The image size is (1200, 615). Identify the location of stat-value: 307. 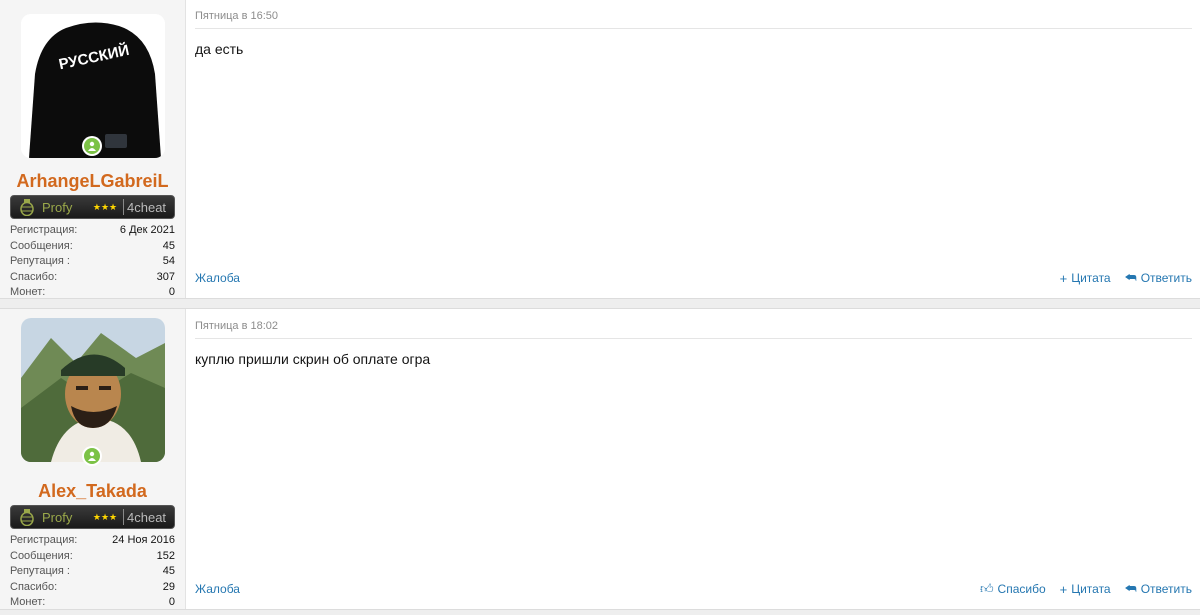
(165, 276).